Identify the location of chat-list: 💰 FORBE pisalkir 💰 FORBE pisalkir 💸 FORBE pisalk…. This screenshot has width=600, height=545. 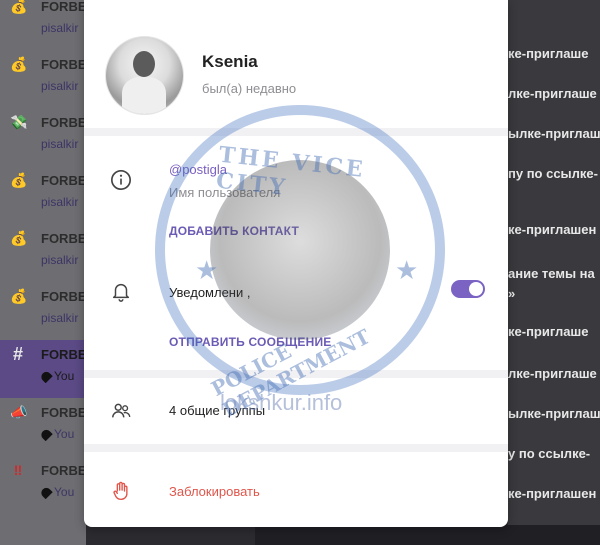
(43, 272).